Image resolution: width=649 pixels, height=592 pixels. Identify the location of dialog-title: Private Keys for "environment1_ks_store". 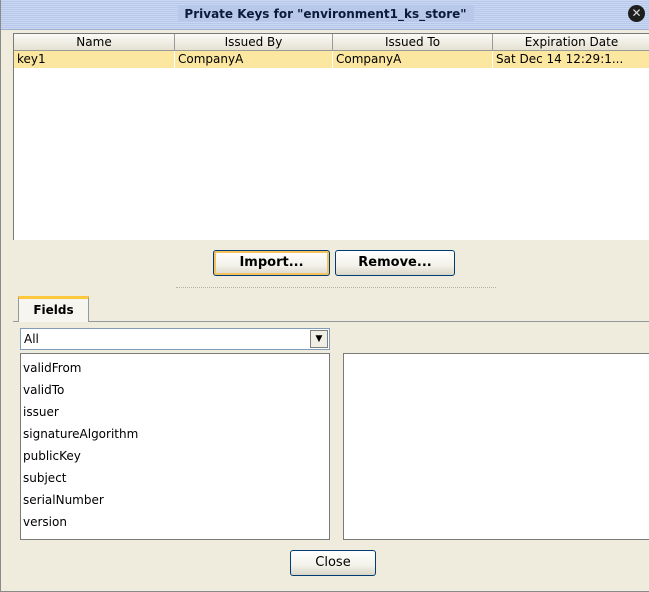
(325, 14).